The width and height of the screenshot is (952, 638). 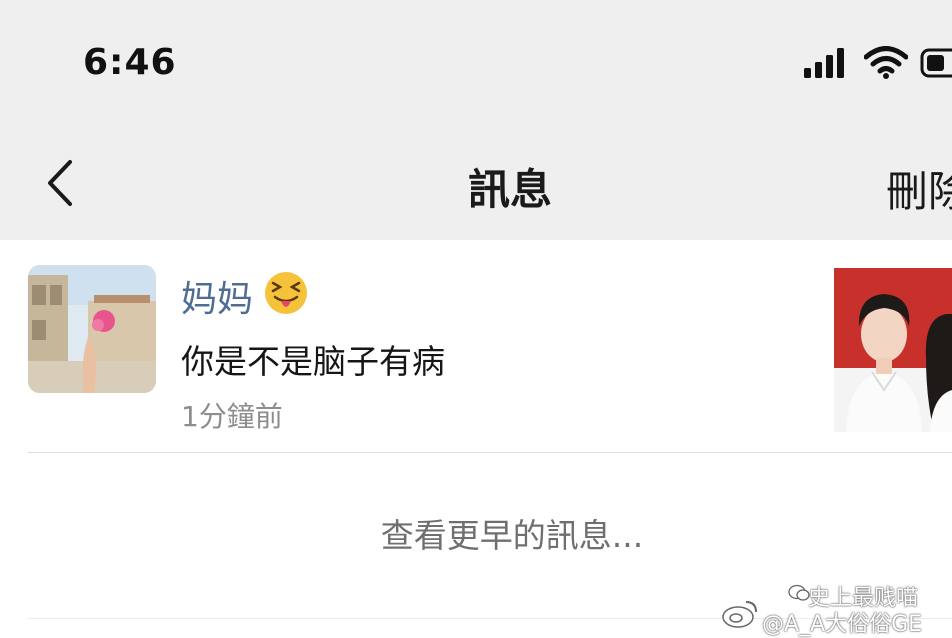 What do you see at coordinates (509, 189) in the screenshot?
I see `page-title: 訊息` at bounding box center [509, 189].